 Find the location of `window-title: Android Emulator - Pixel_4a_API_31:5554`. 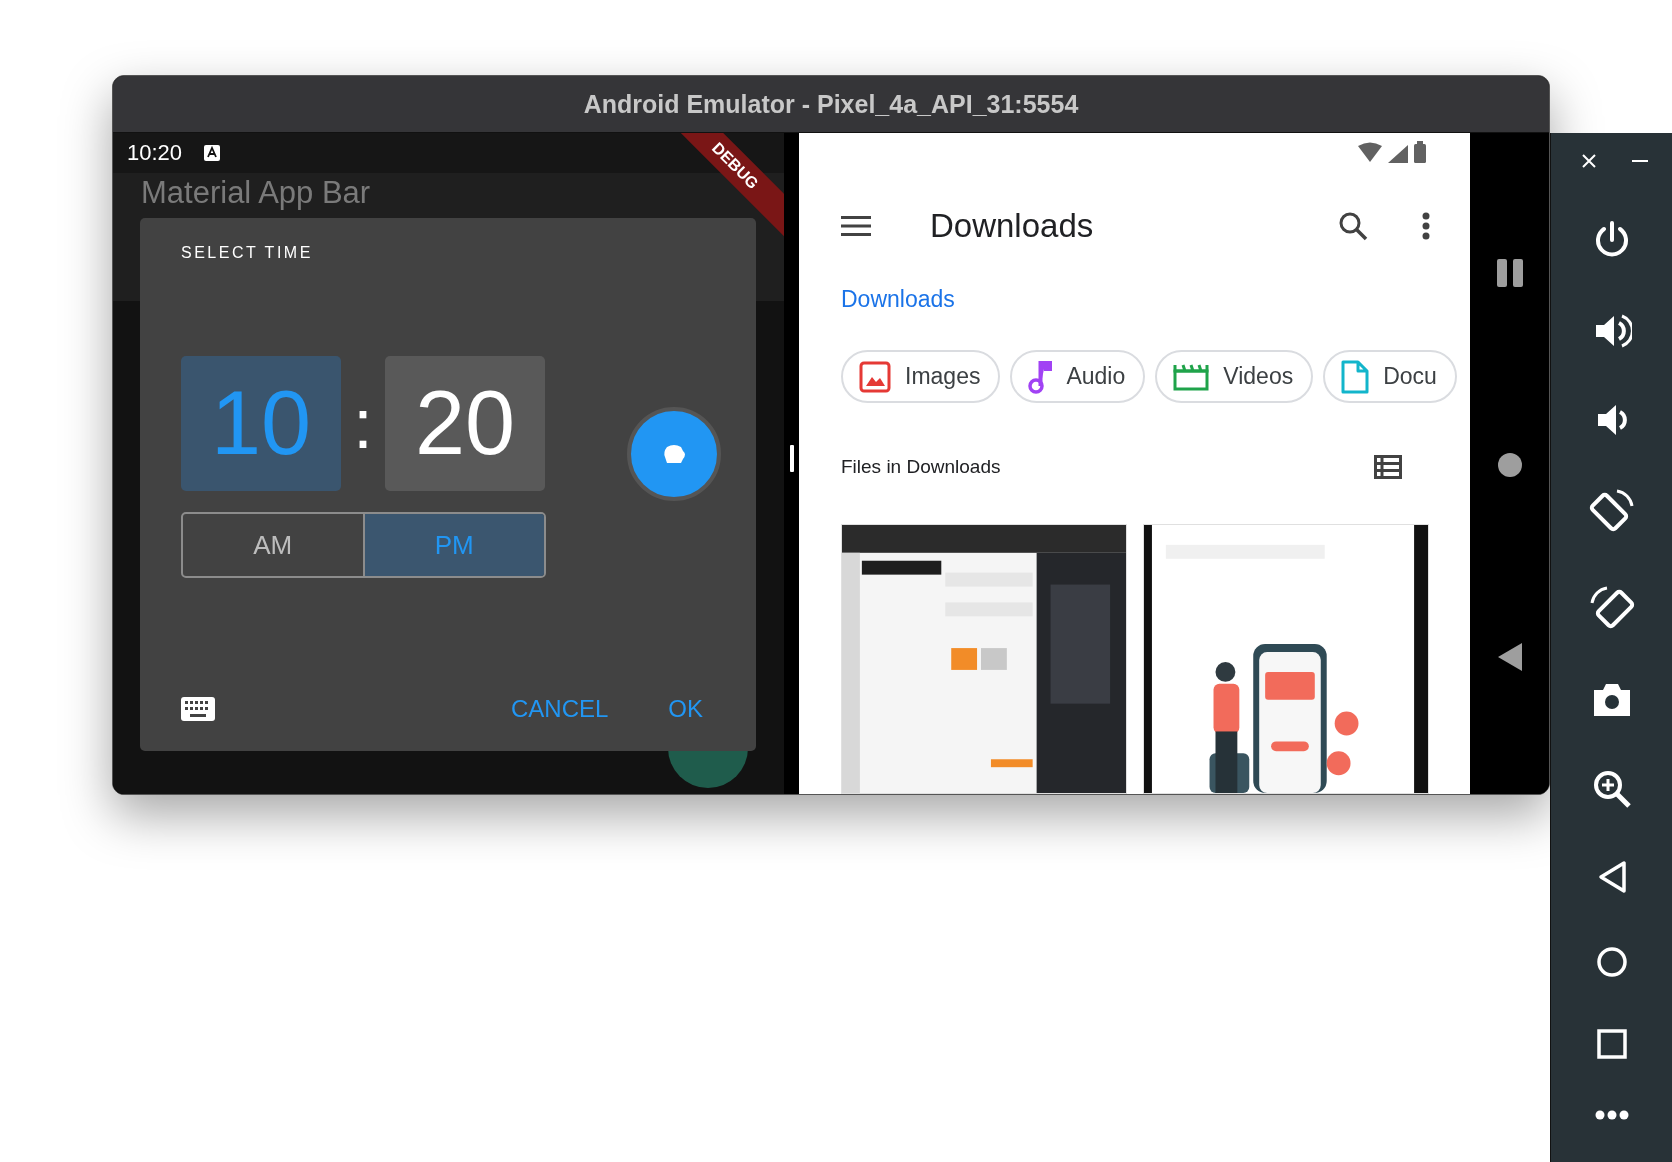

window-title: Android Emulator - Pixel_4a_API_31:5554 is located at coordinates (831, 104).